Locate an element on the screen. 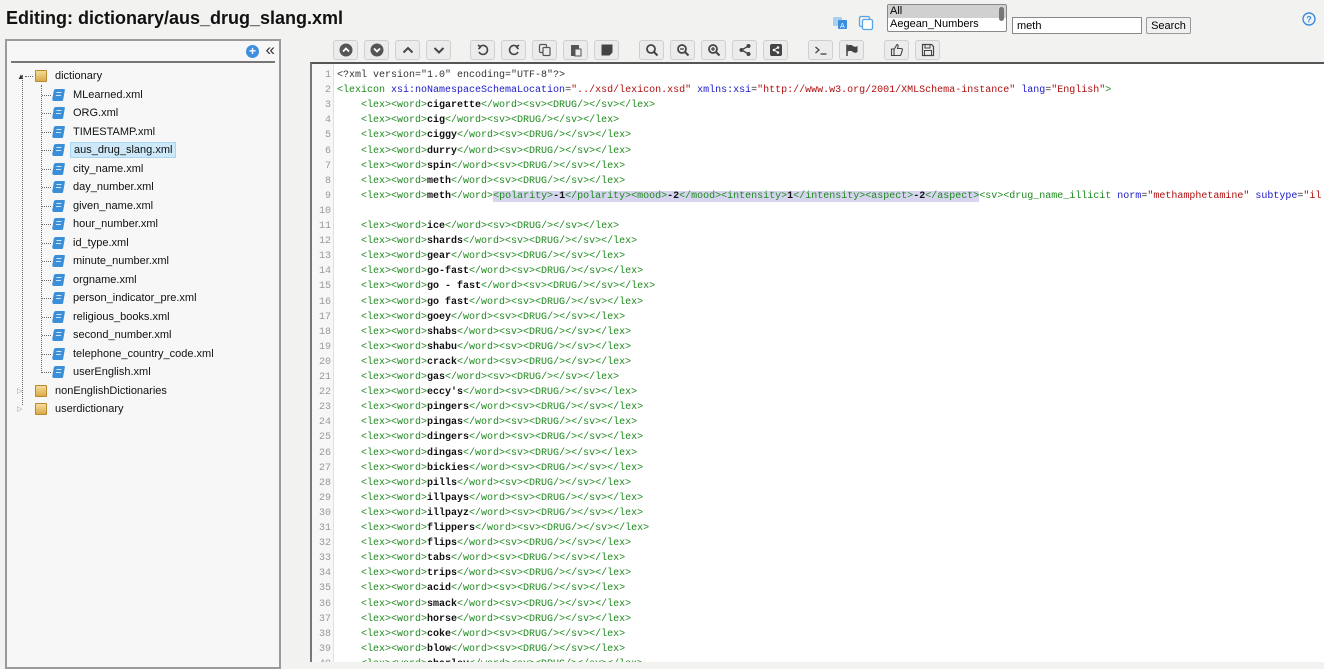  line-number: 18 is located at coordinates (324, 332).